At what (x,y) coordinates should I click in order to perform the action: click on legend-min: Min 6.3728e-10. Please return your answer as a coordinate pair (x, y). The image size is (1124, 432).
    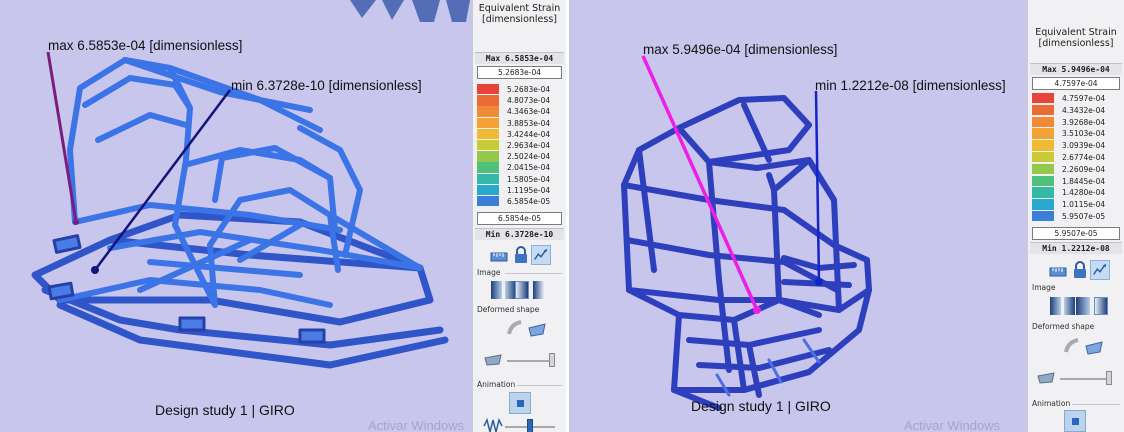
    Looking at the image, I should click on (519, 234).